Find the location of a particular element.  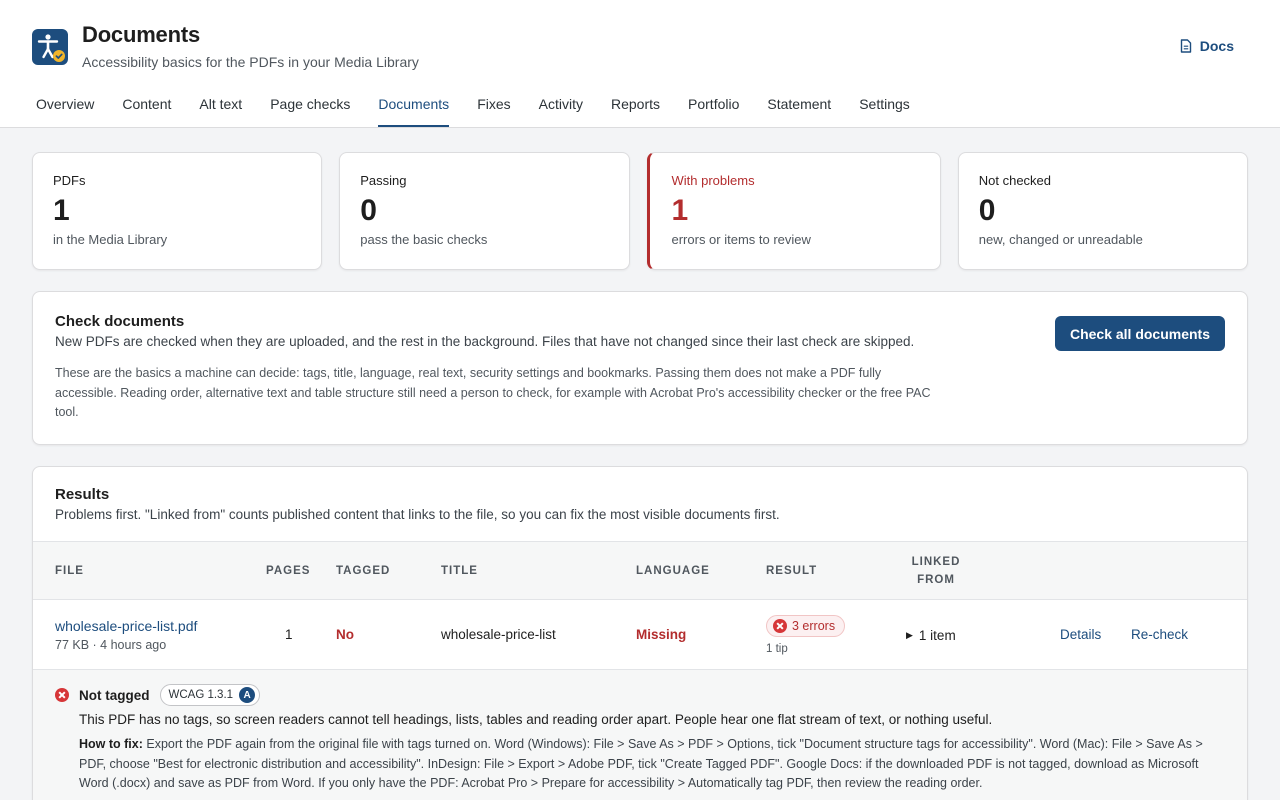

recheck-button: Re-check is located at coordinates (1159, 634).